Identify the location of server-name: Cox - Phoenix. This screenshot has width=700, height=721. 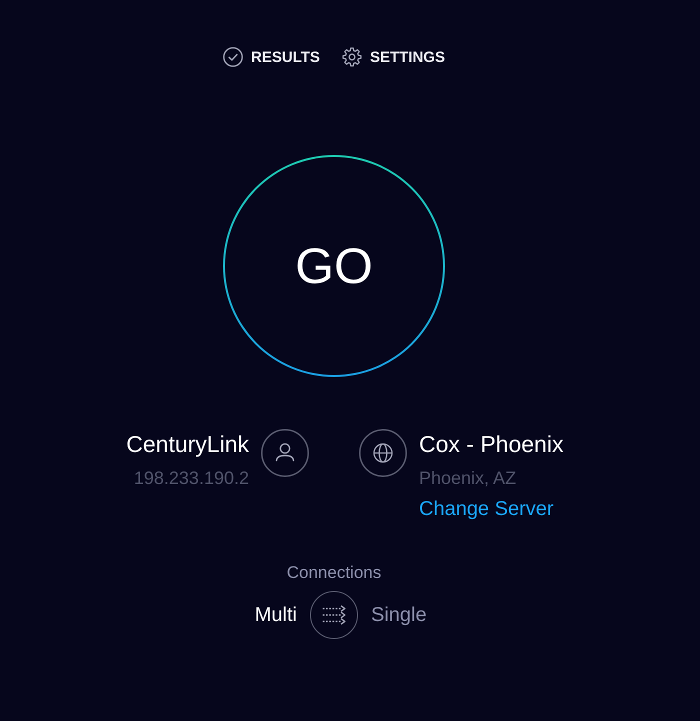
(491, 444).